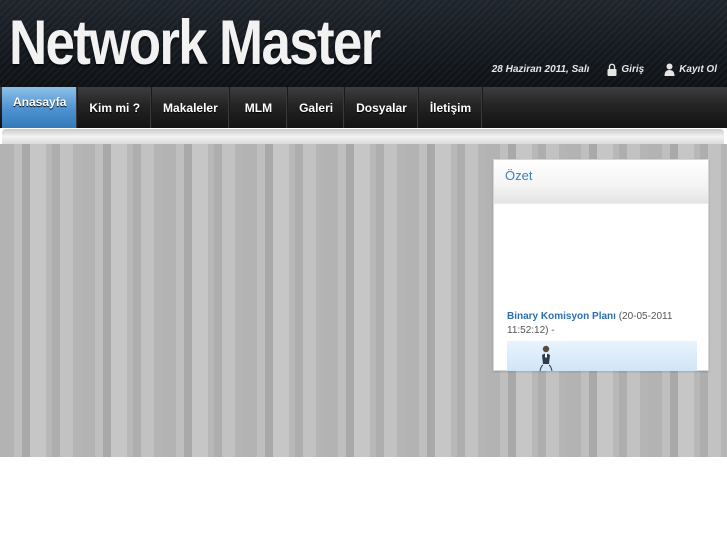 The width and height of the screenshot is (727, 545). I want to click on lock-icon, so click(612, 69).